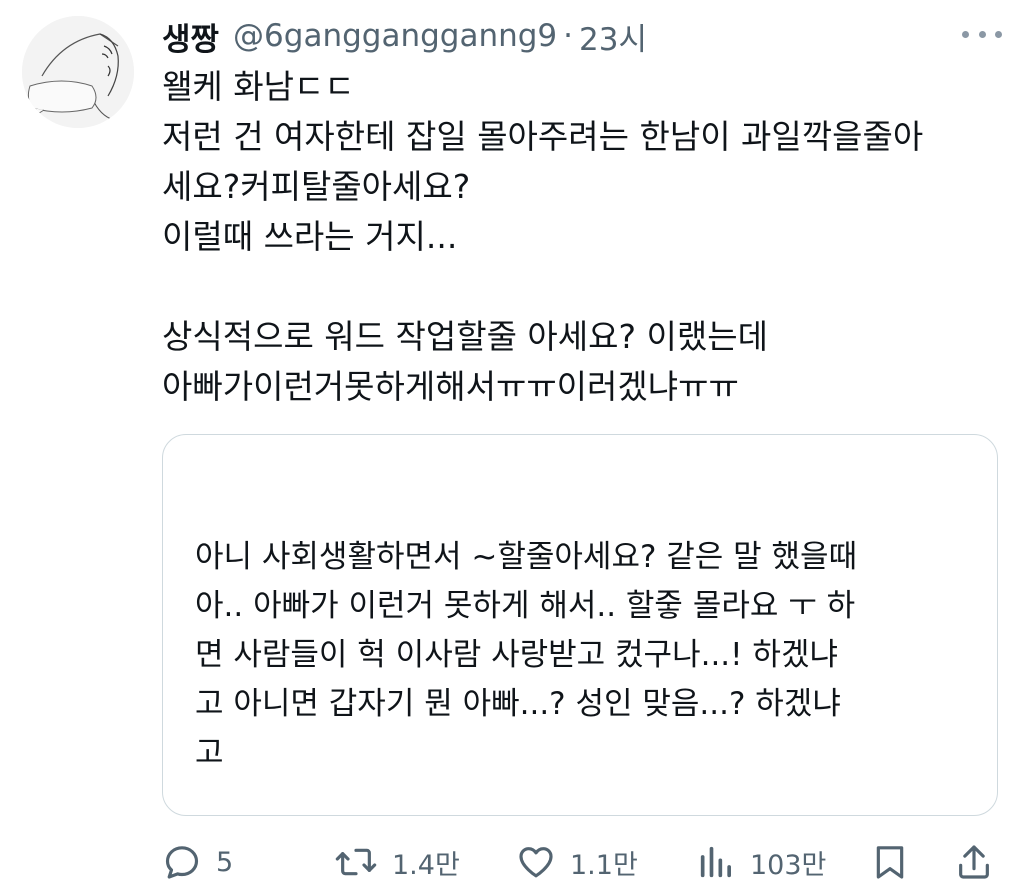 This screenshot has height=892, width=1024. I want to click on tweet-text-line: 왤케 화남ㄷㄷ, so click(258, 86).